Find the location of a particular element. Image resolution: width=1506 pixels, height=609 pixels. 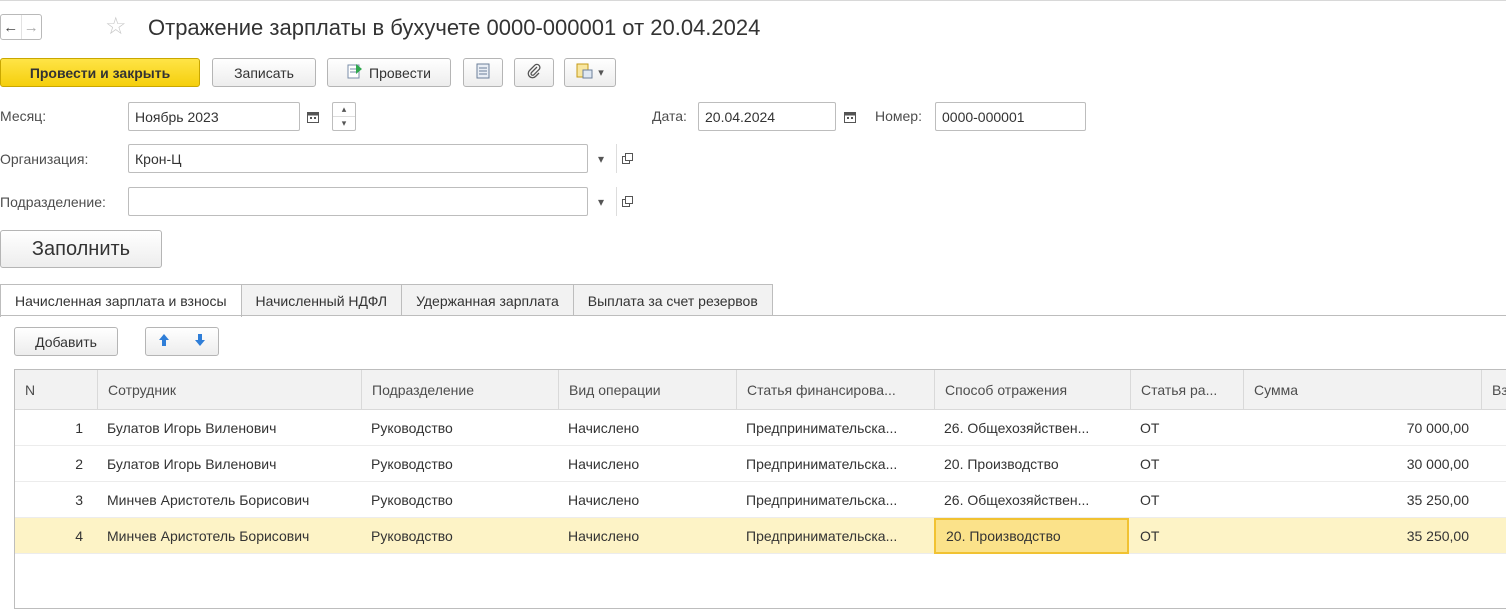

row-number: 3 is located at coordinates (79, 500).